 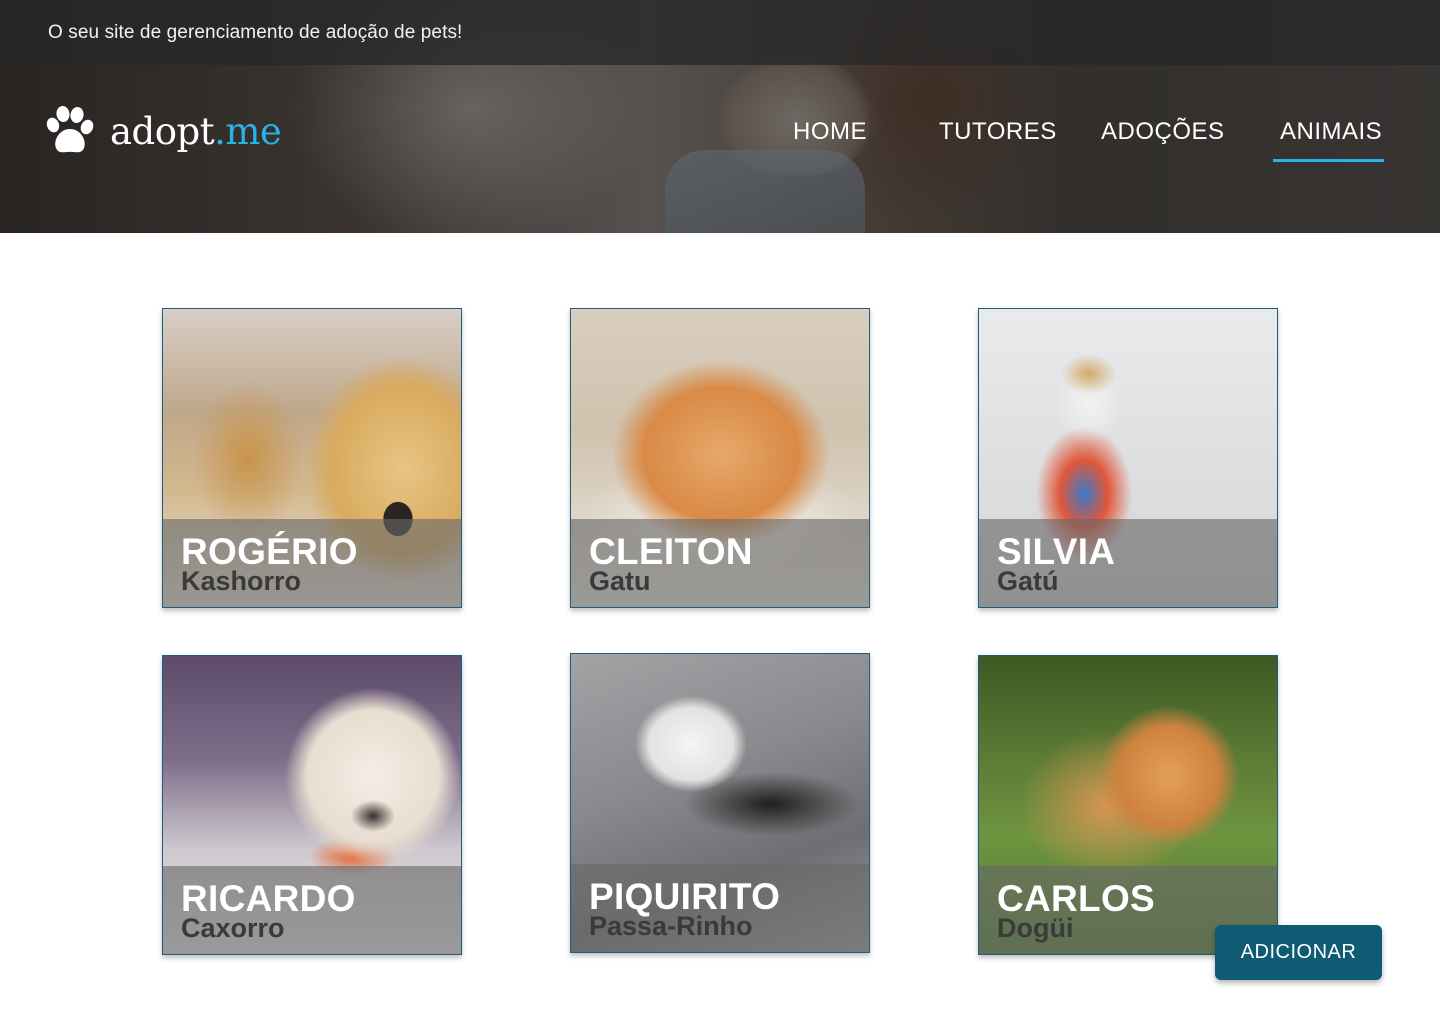 What do you see at coordinates (1128, 805) in the screenshot?
I see `animal-card: CARLOS Dogüi` at bounding box center [1128, 805].